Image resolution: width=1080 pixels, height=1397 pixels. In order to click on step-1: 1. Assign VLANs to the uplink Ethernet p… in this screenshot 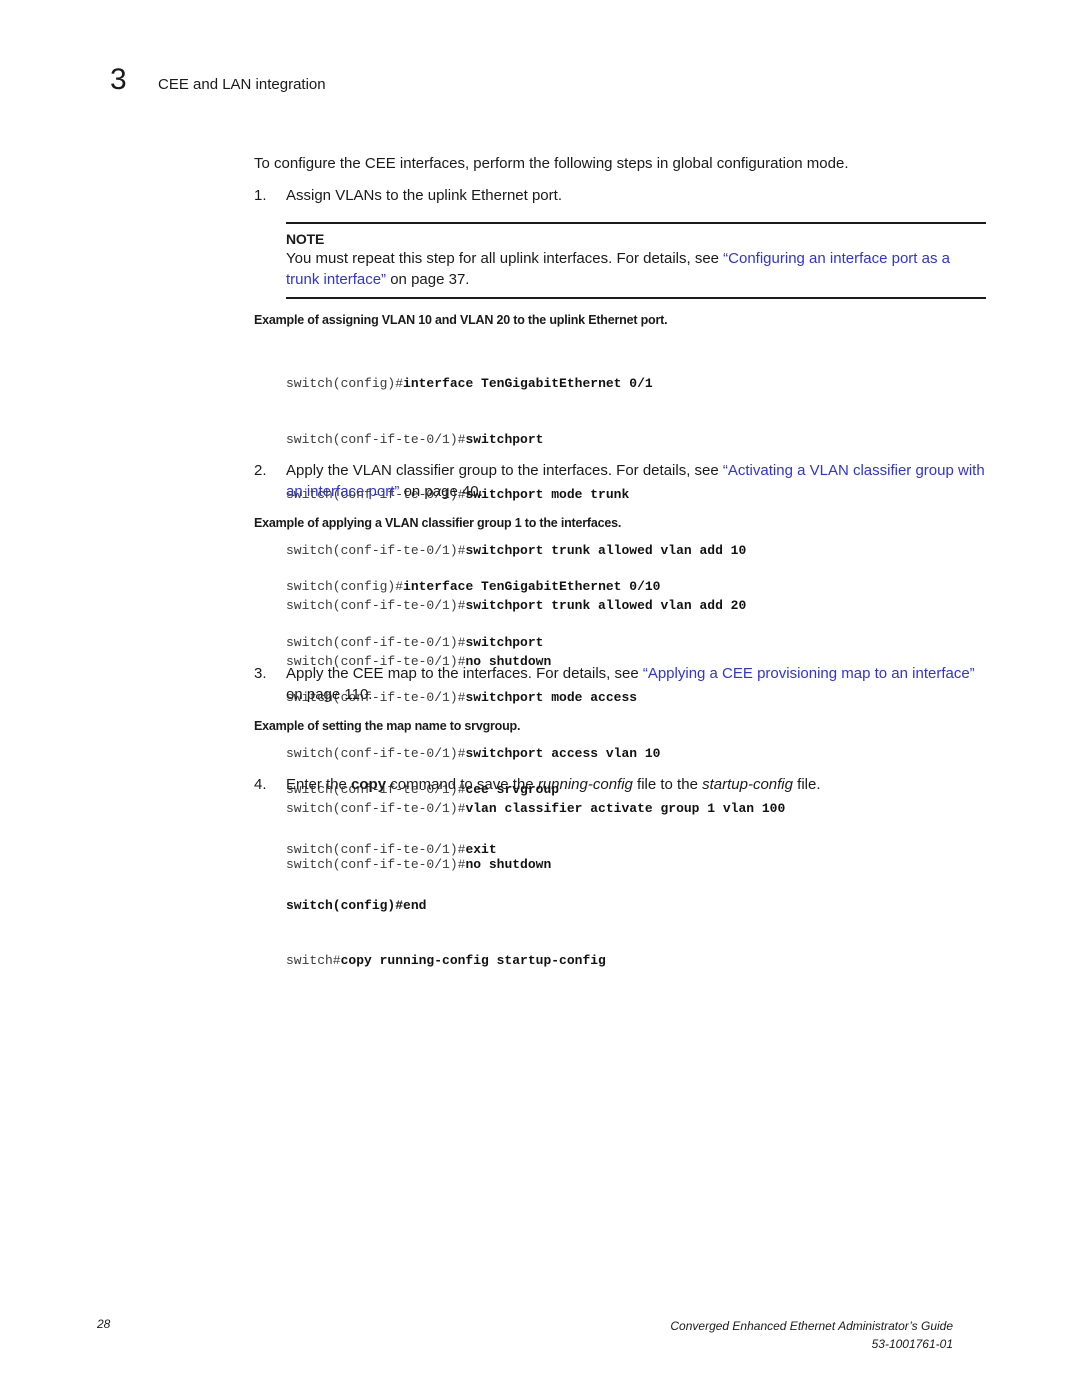, I will do `click(620, 195)`.